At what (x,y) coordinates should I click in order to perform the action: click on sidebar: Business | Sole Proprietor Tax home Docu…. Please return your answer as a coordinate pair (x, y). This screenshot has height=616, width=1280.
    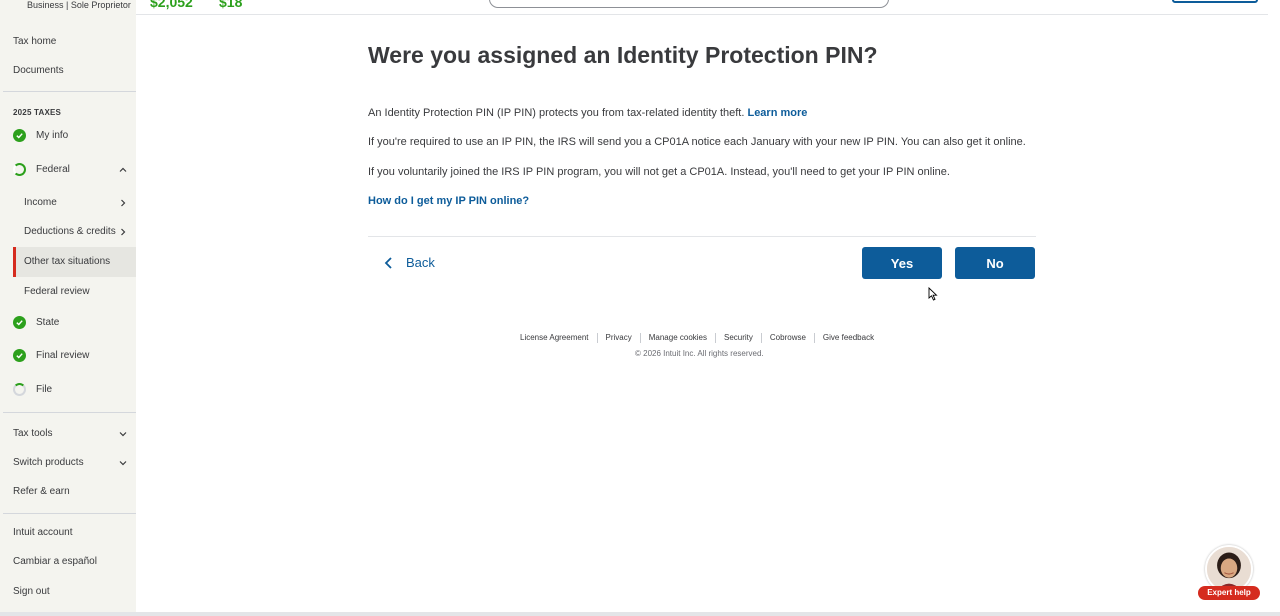
    Looking at the image, I should click on (68, 308).